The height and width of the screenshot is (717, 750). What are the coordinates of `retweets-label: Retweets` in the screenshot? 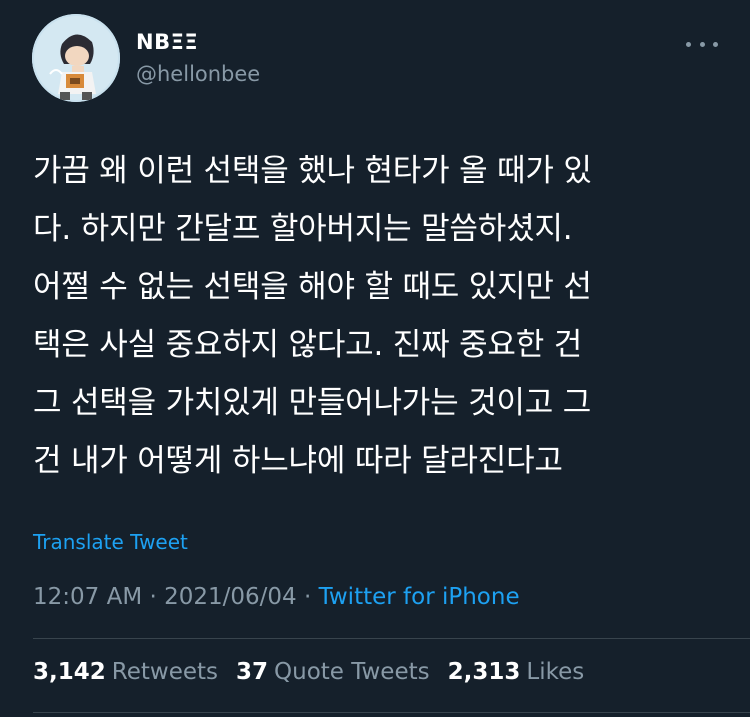 It's located at (164, 672).